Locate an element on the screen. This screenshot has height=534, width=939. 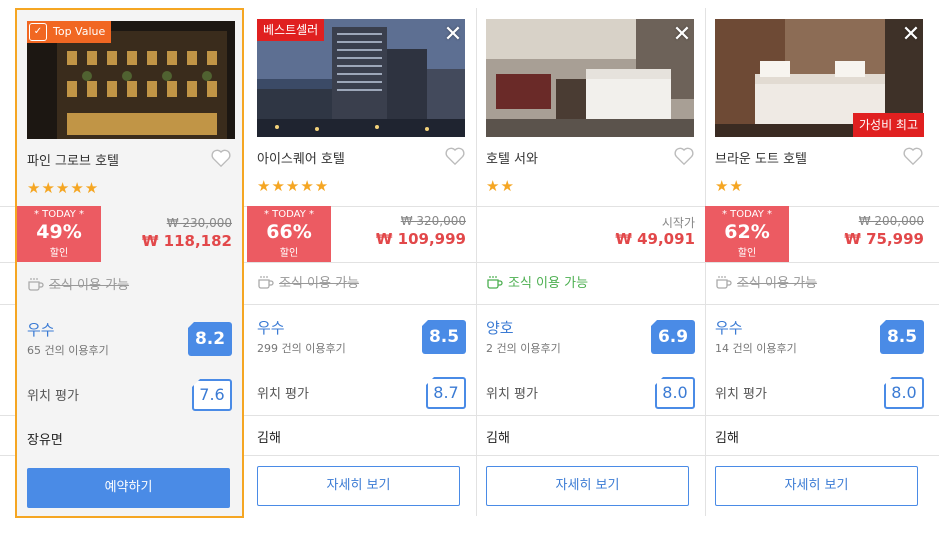
location-score-badge: 8.7 is located at coordinates (446, 393).